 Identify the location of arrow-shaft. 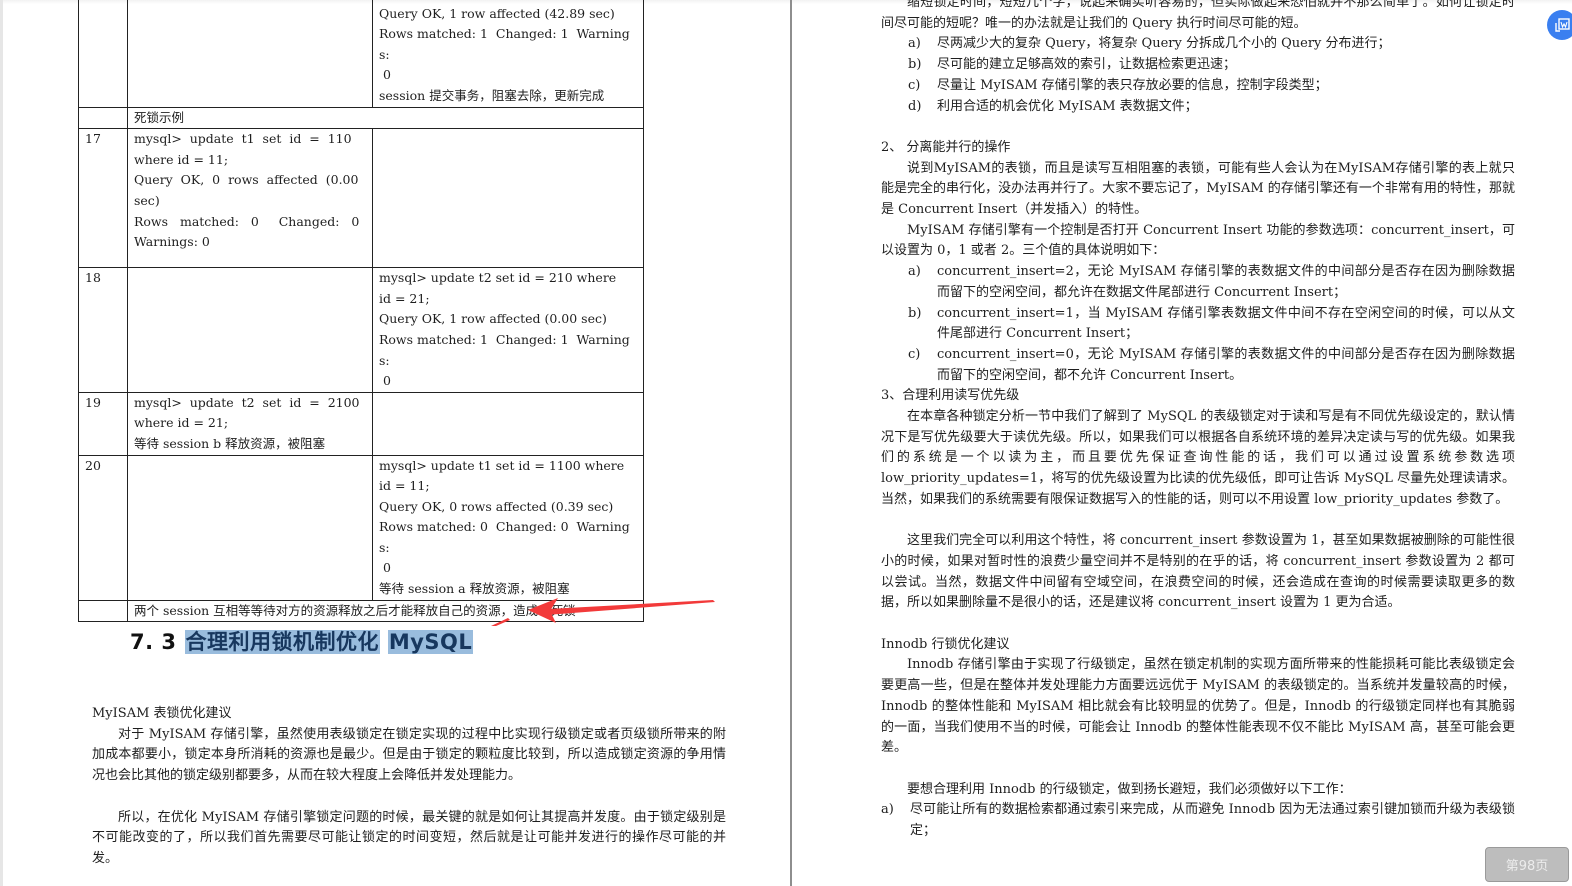
(622, 607).